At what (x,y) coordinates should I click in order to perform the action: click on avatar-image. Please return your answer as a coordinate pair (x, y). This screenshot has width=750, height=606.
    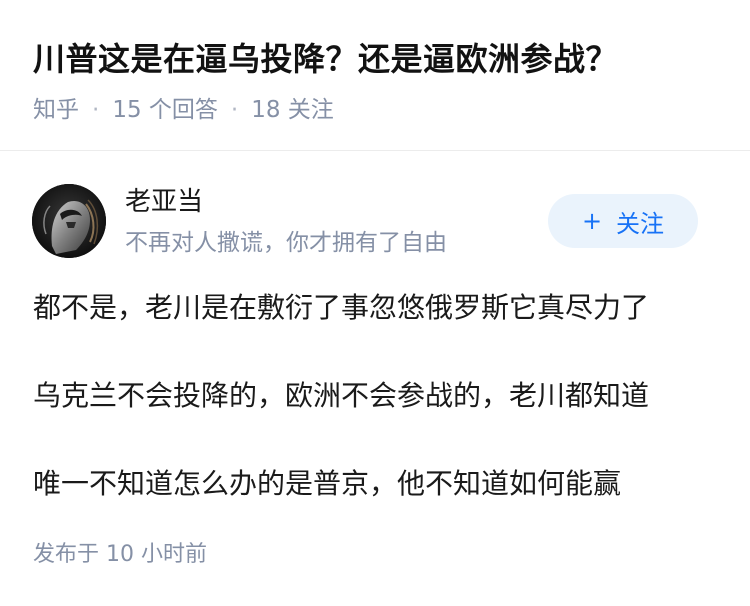
    Looking at the image, I should click on (69, 221).